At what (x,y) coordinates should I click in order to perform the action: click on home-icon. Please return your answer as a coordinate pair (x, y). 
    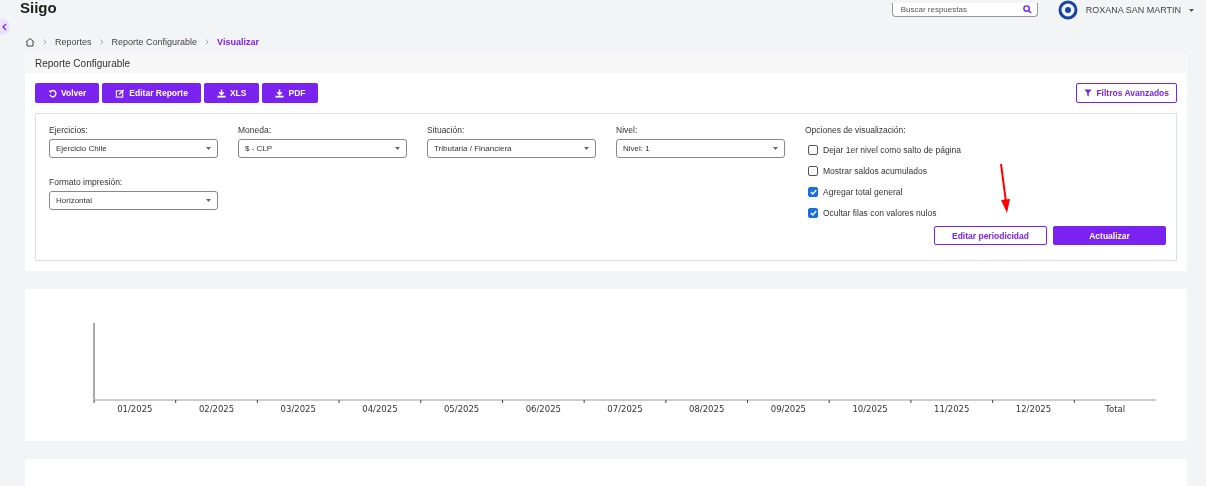
    Looking at the image, I should click on (30, 42).